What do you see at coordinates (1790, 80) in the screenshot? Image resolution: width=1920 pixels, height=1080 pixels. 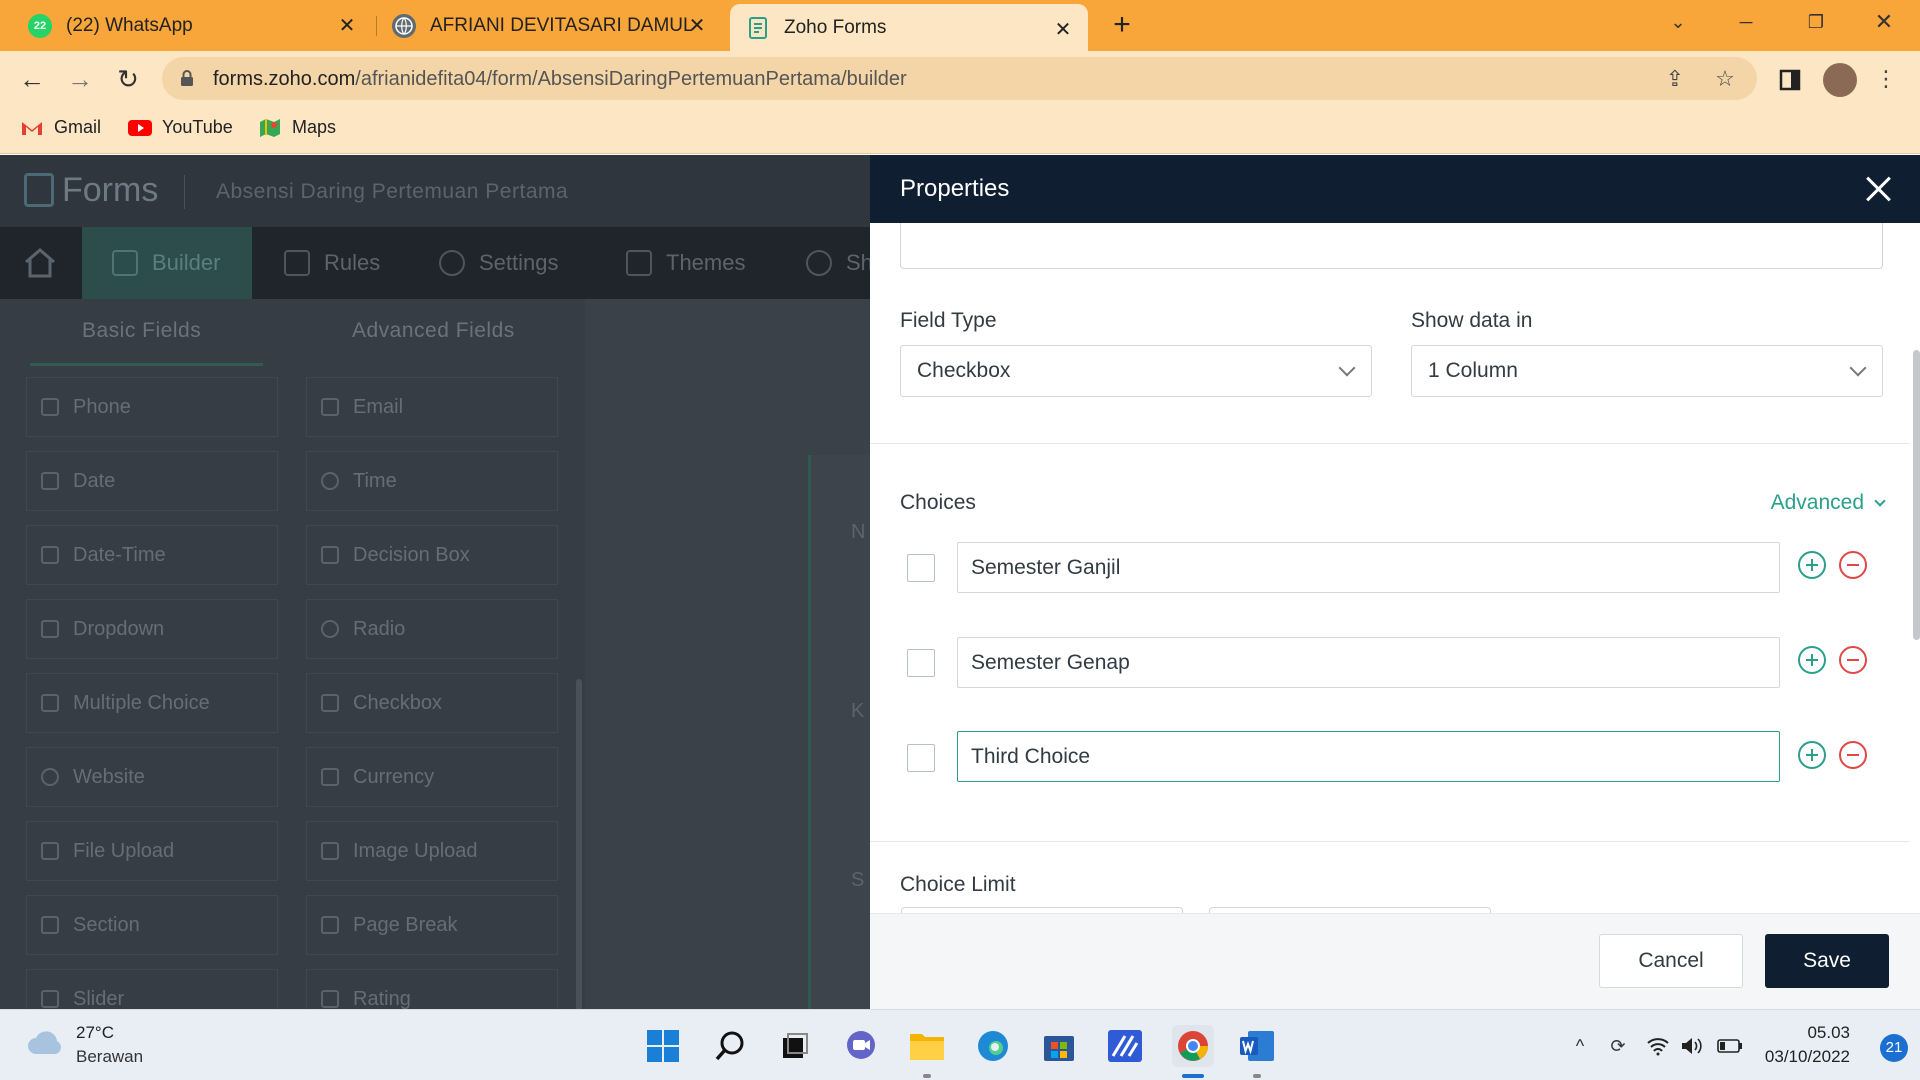 I see `side-panel-icon` at bounding box center [1790, 80].